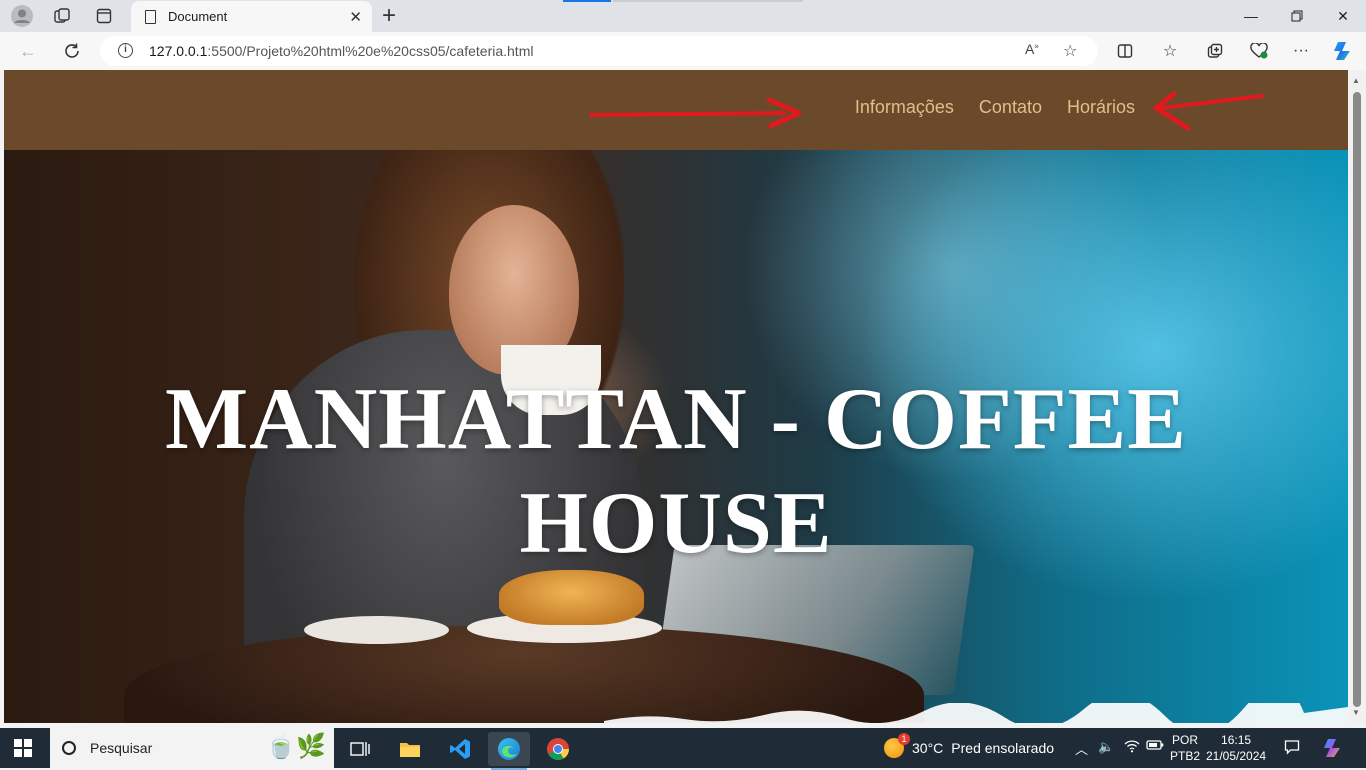 Image resolution: width=1366 pixels, height=770 pixels. Describe the element at coordinates (904, 739) in the screenshot. I see `weather-badge: 1` at that location.